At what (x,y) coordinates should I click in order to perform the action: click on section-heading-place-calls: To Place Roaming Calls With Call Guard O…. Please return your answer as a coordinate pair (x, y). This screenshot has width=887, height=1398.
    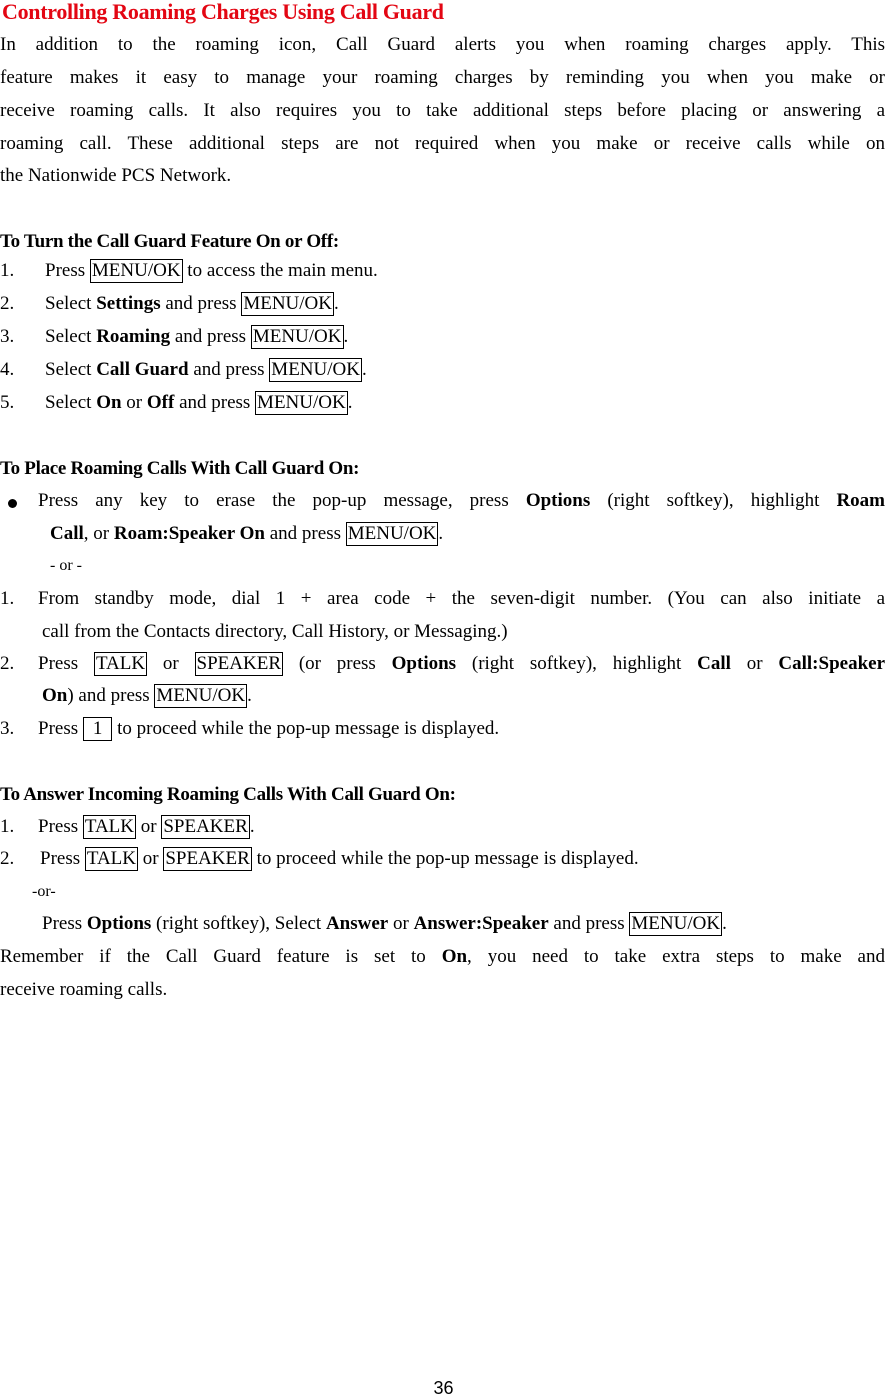
    Looking at the image, I should click on (180, 468).